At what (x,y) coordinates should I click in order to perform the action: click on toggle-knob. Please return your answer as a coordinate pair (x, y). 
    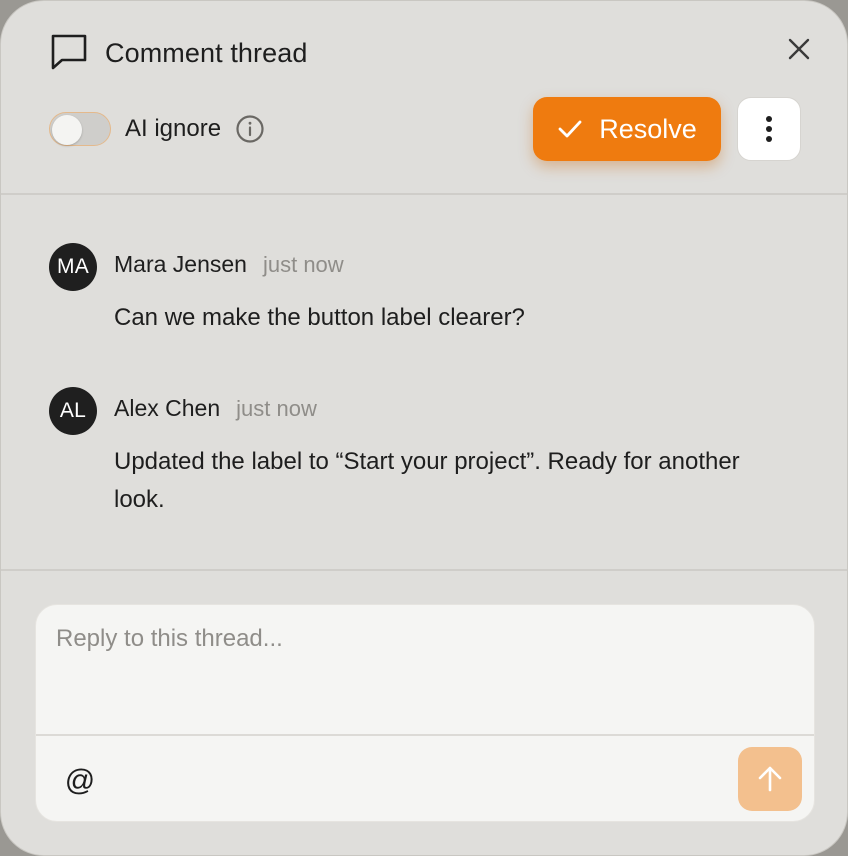
    Looking at the image, I should click on (67, 130).